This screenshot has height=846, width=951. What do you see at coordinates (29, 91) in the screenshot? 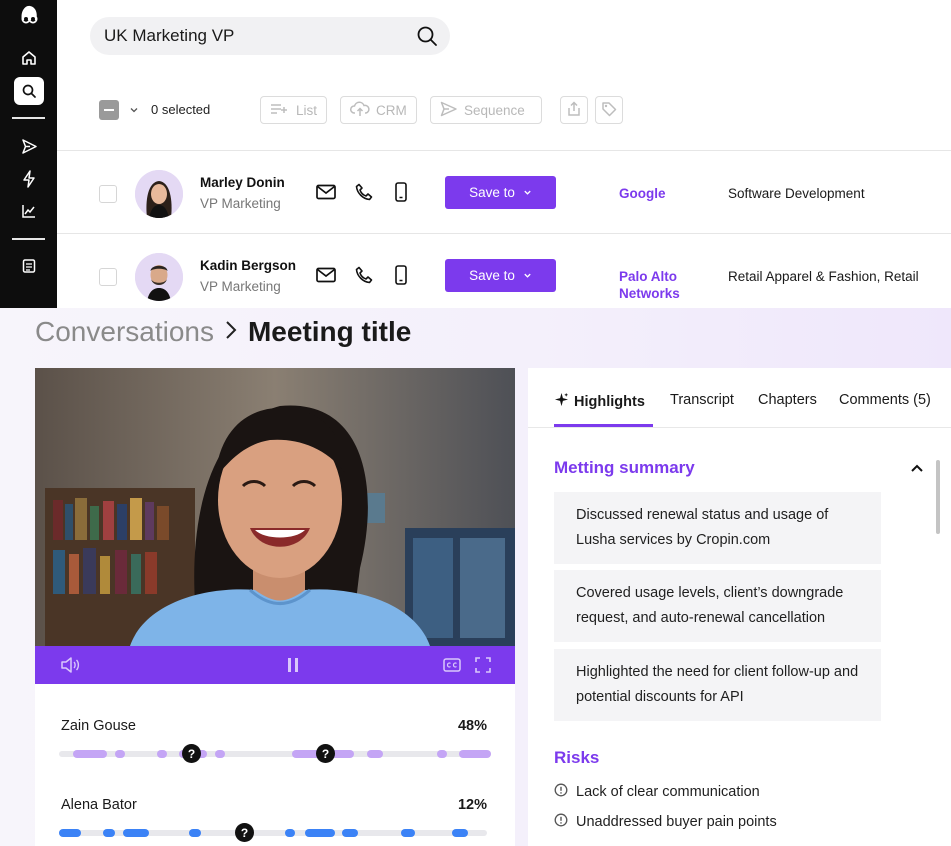
I see `search-nav-icon` at bounding box center [29, 91].